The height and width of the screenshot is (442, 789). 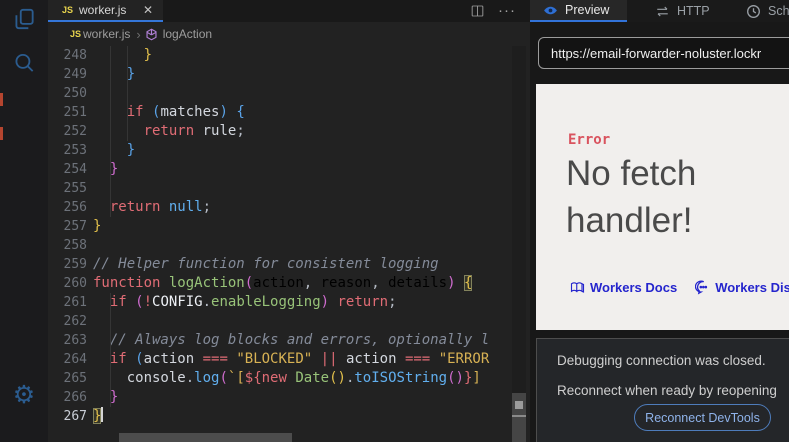 I want to click on workers-discord-link: Workers Discord, so click(x=742, y=287).